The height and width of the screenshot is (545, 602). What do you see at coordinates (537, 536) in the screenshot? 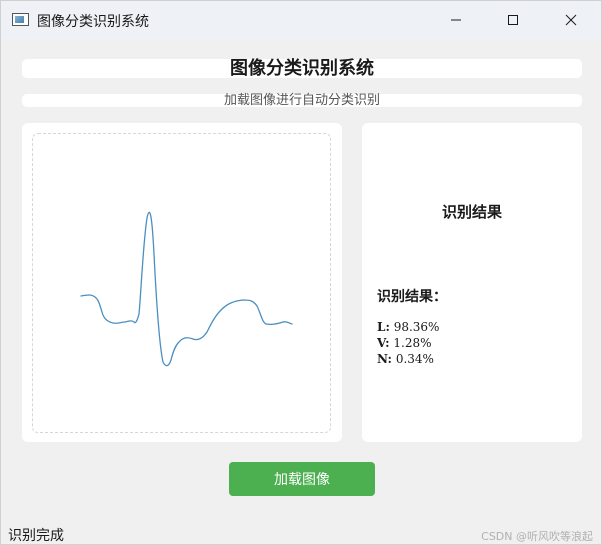
I see `watermark: CSDN @听风吹等浪起` at bounding box center [537, 536].